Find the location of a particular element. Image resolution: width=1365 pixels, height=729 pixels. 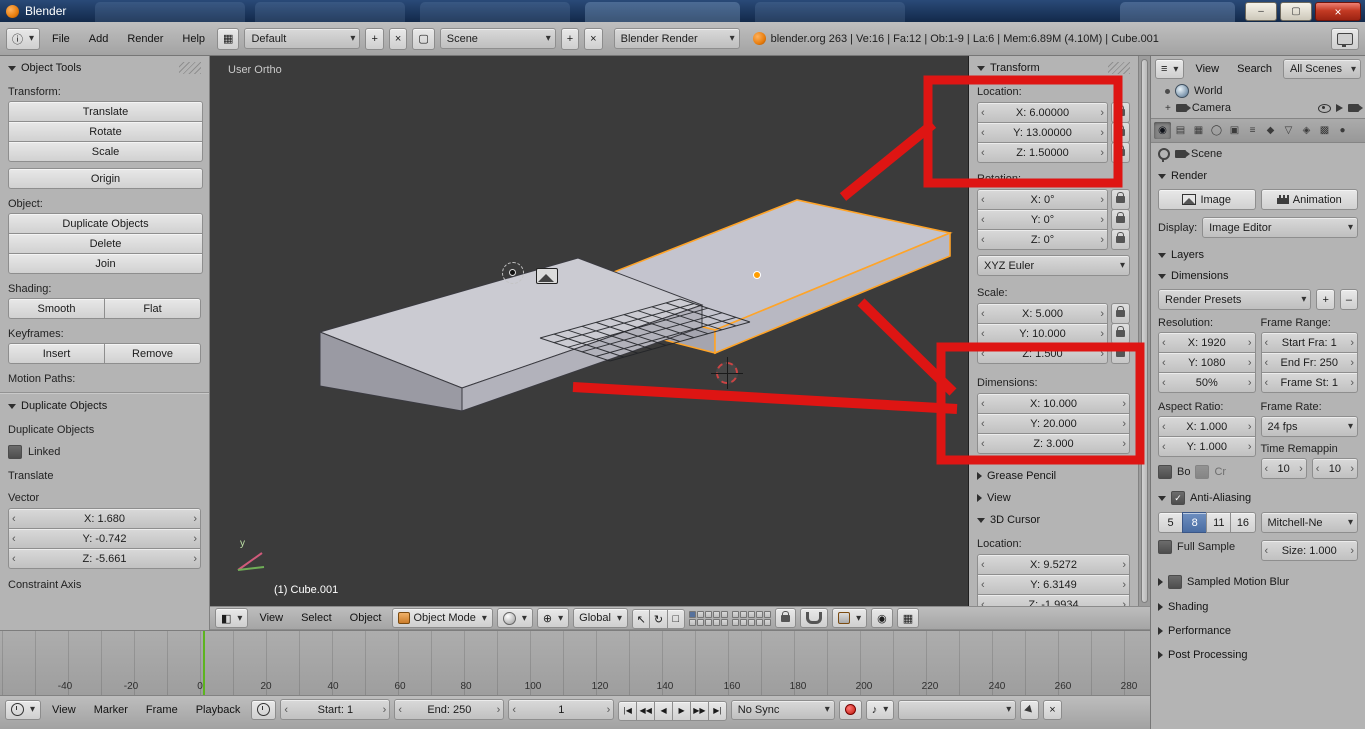

render-engine-dropdown: Blender Render is located at coordinates (676, 38).